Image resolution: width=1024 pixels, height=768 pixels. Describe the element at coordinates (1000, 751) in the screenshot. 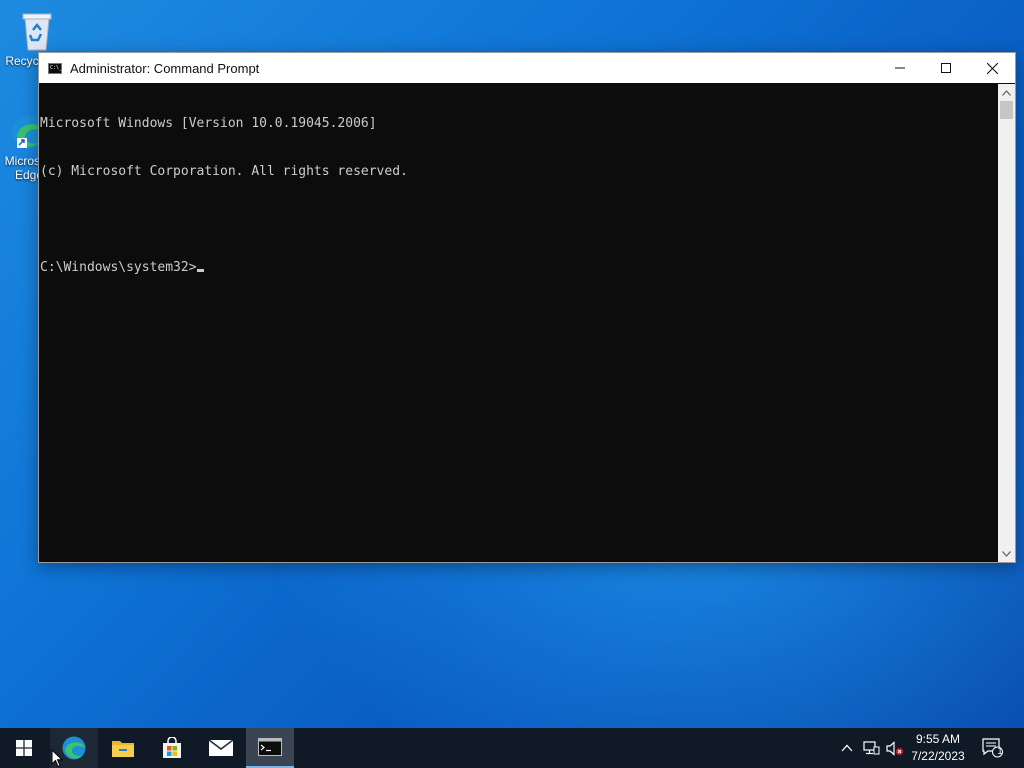

I see `notification-count-badge: 1` at that location.